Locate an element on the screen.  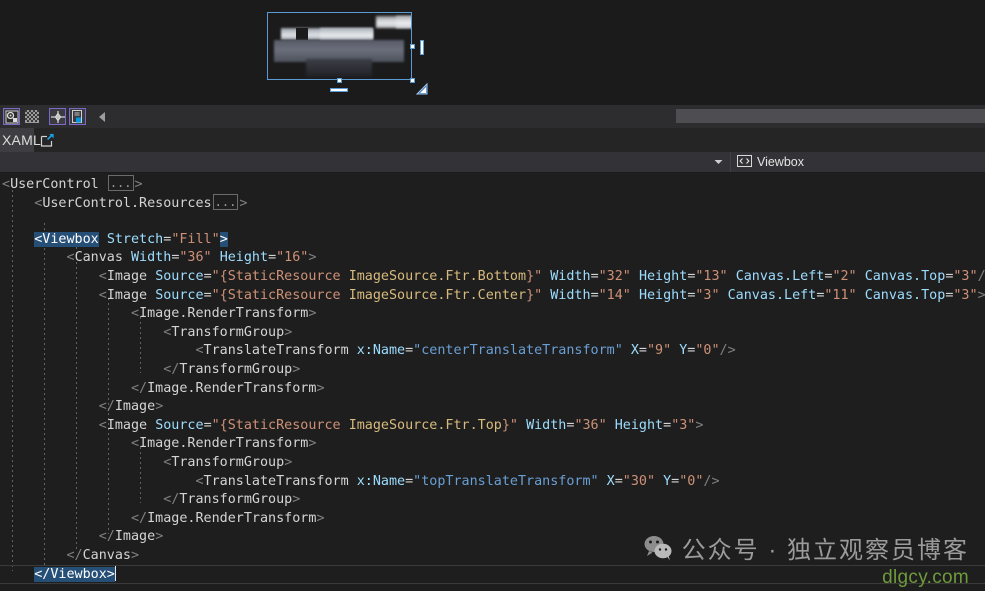
code-line: <Canvas Width="36" Height="16"> is located at coordinates (492, 258).